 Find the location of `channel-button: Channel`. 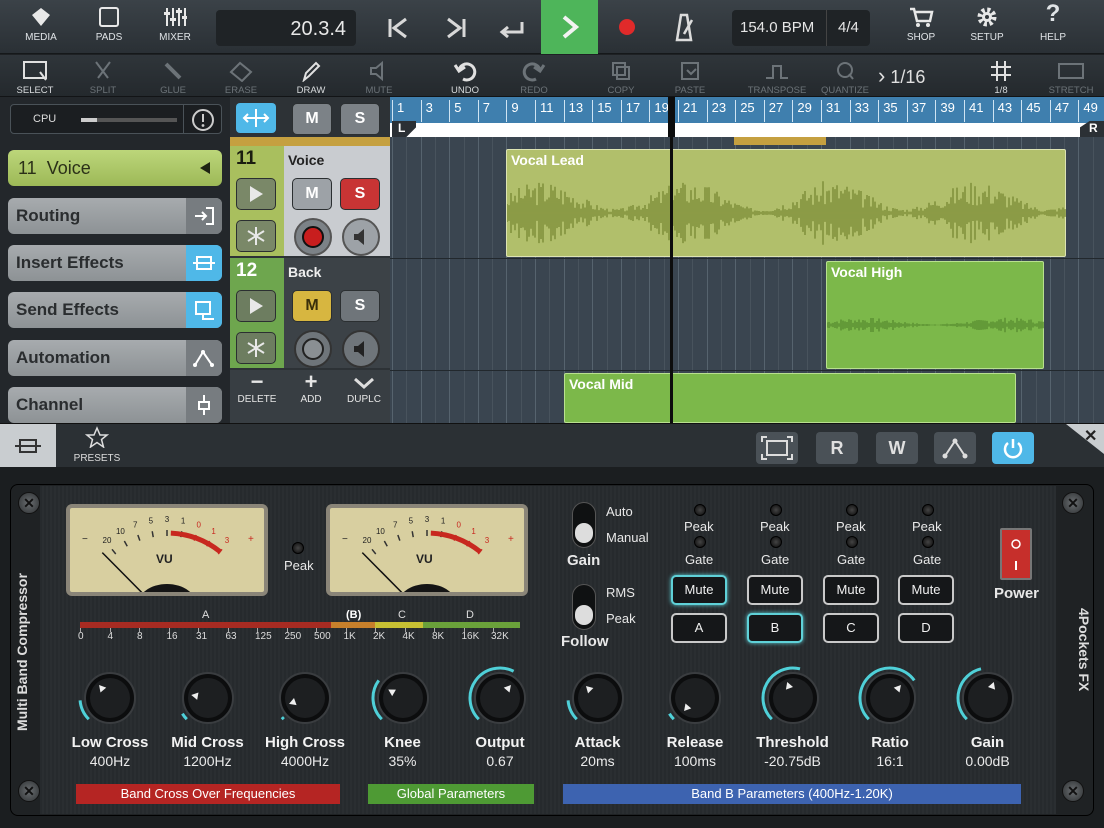

channel-button: Channel is located at coordinates (115, 405).